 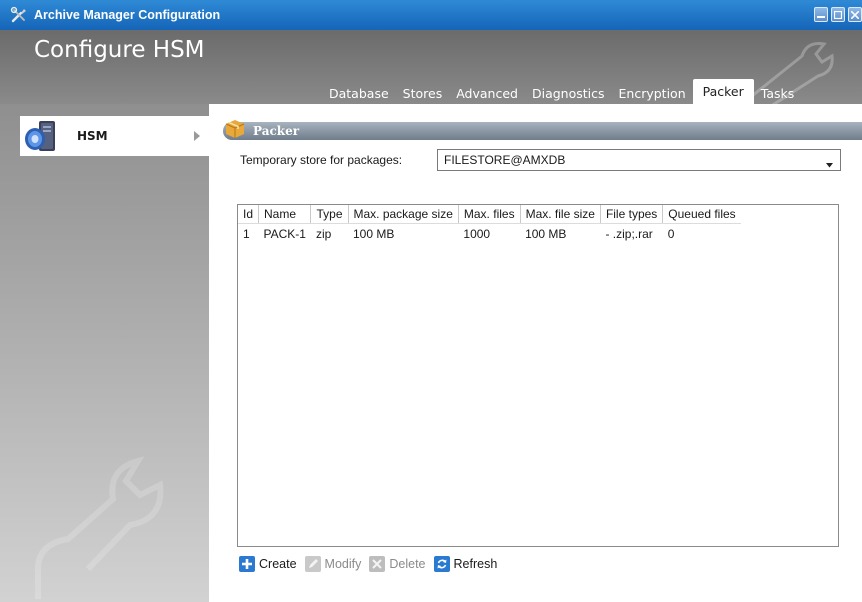 What do you see at coordinates (127, 15) in the screenshot?
I see `window-title: Archive Manager Configuration` at bounding box center [127, 15].